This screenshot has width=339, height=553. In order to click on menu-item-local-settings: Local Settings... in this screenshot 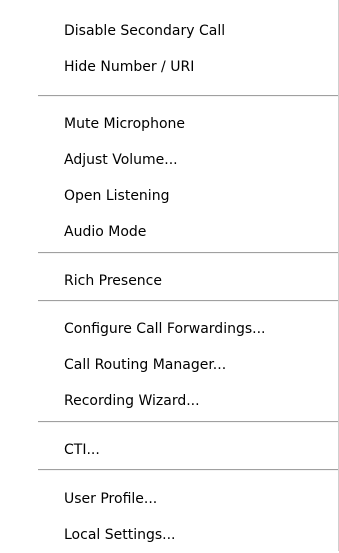, I will do `click(120, 535)`.